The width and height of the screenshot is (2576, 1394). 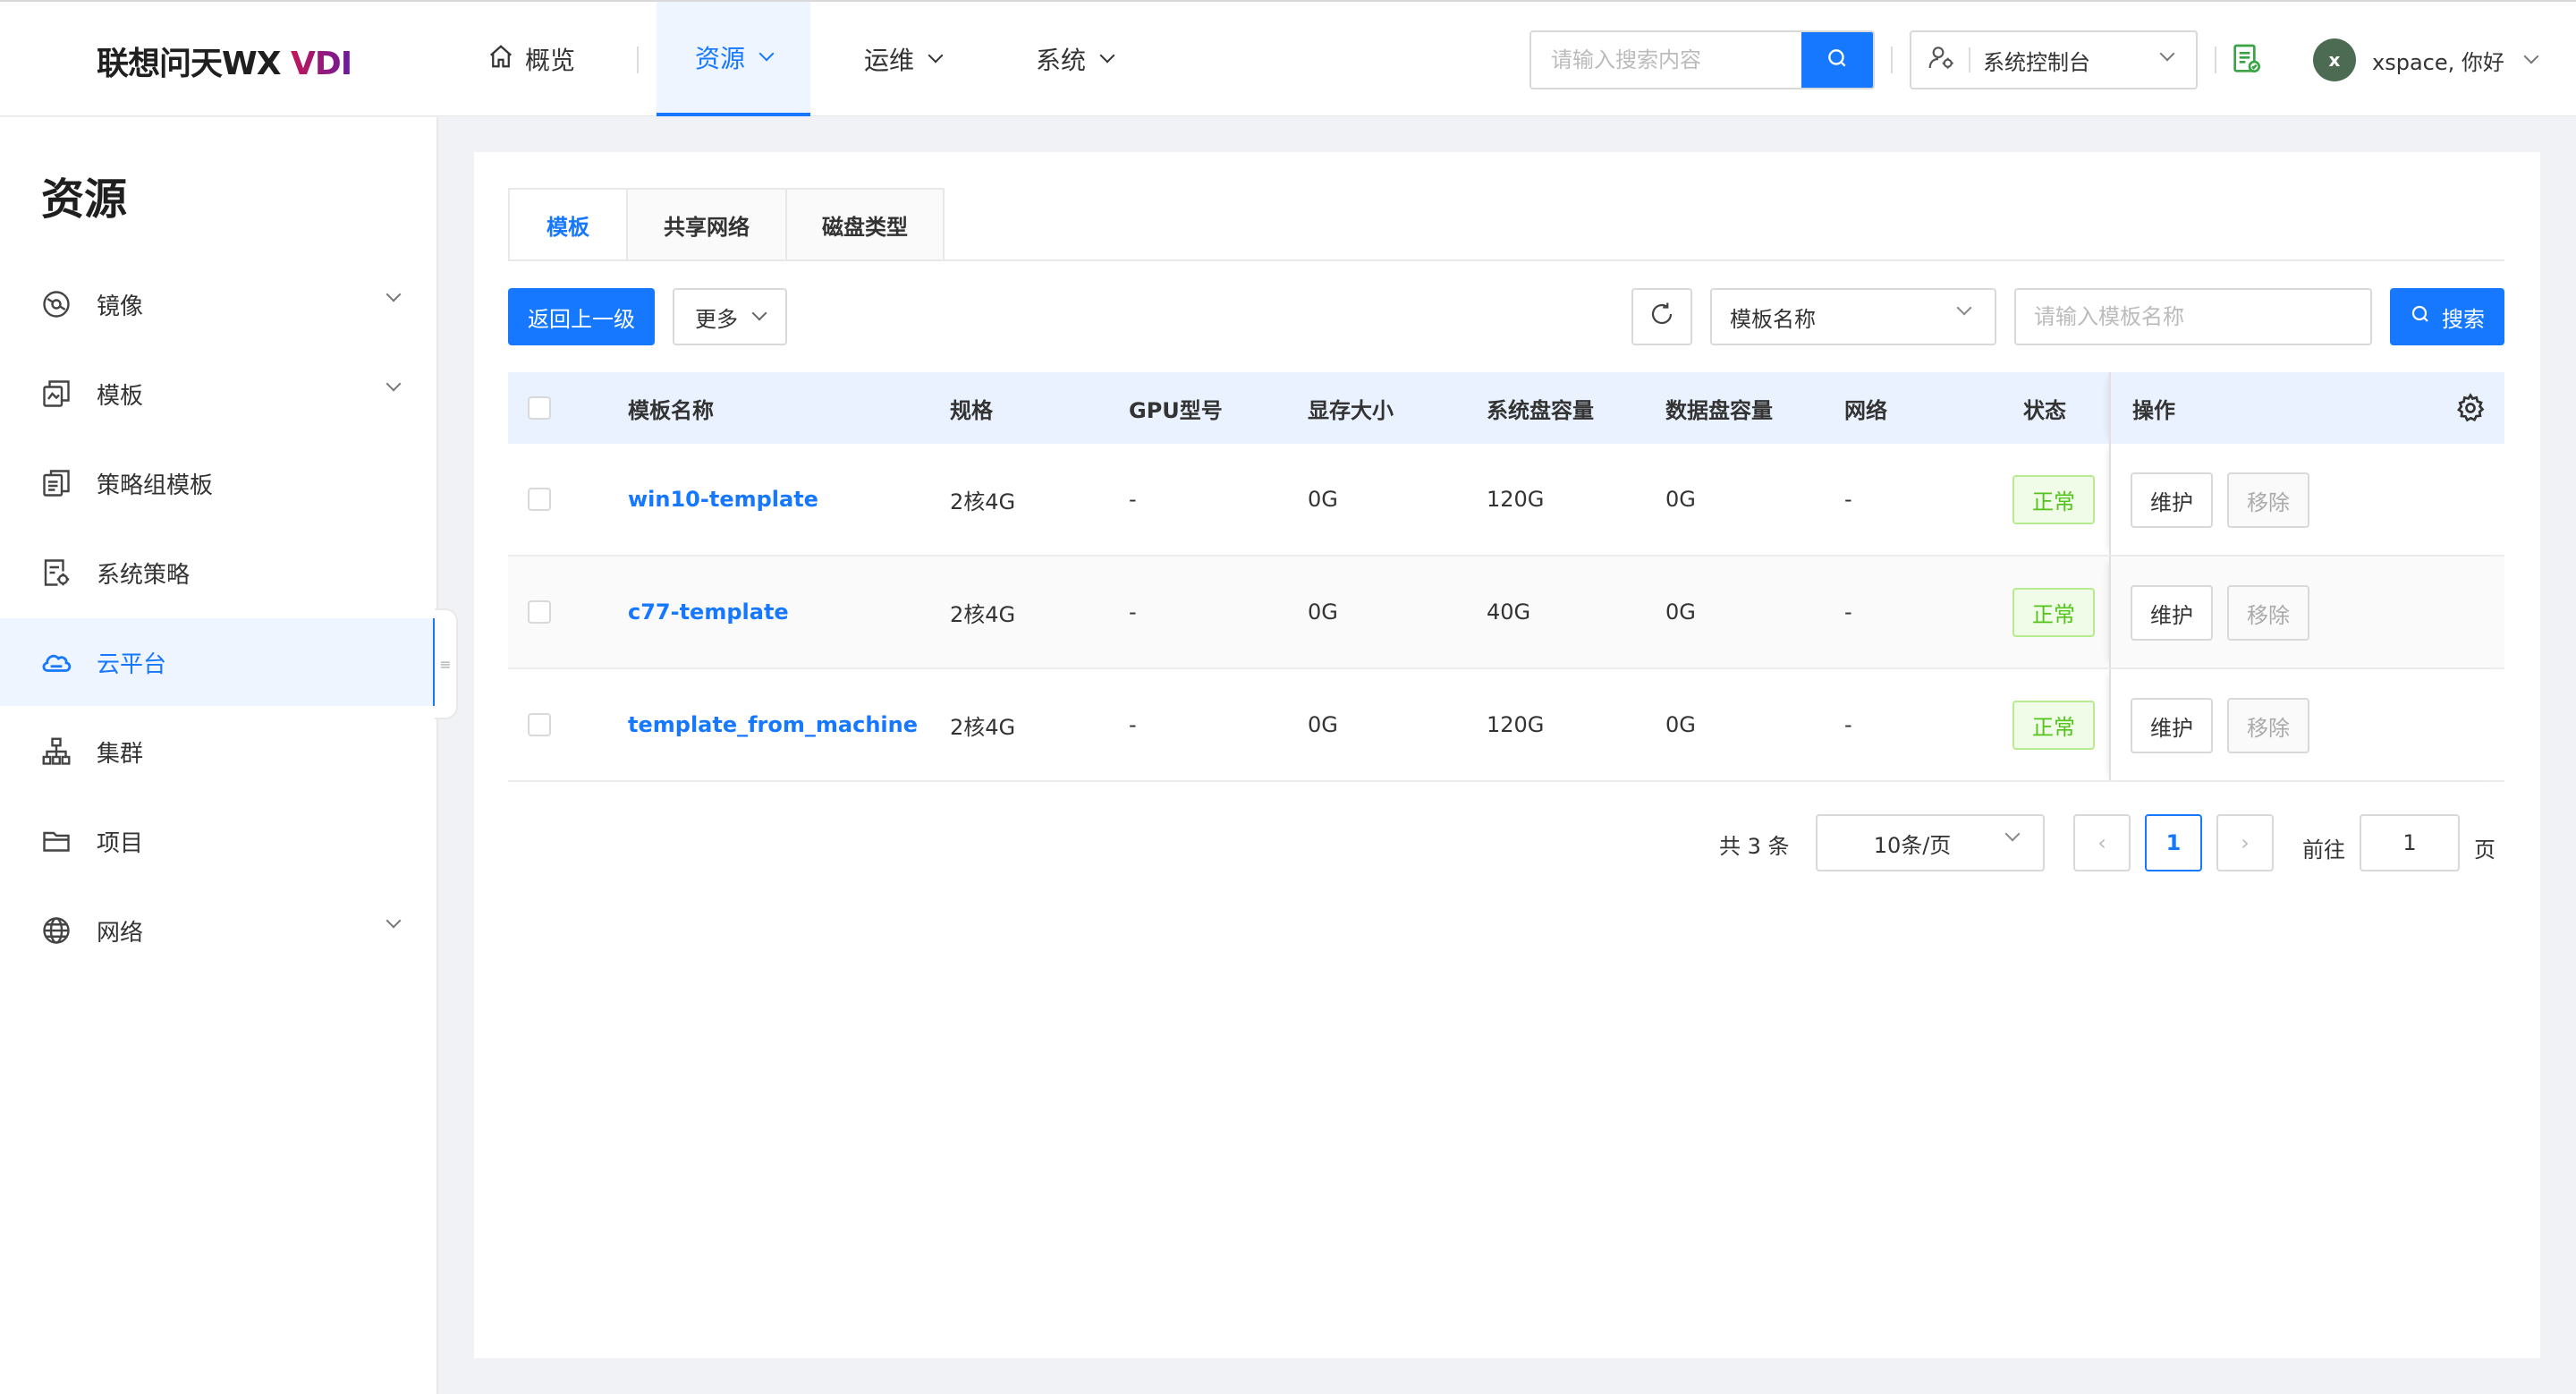 What do you see at coordinates (2193, 316) in the screenshot?
I see `template-name-input` at bounding box center [2193, 316].